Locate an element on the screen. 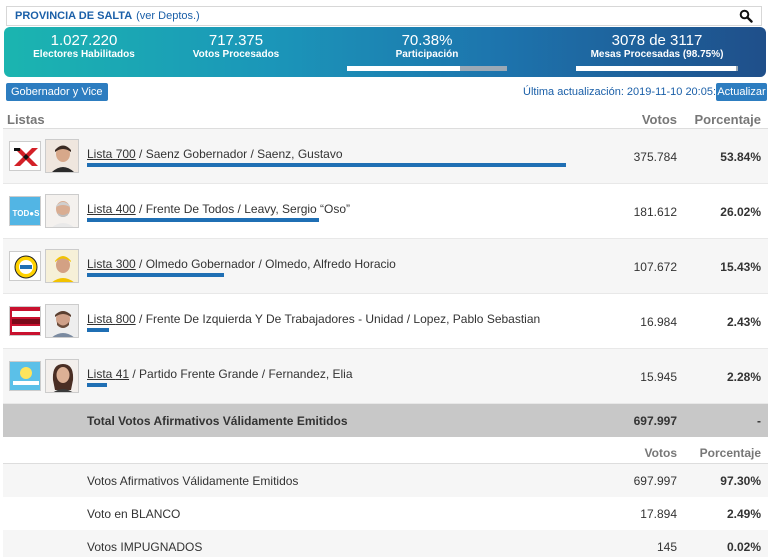 The image size is (768, 557). list-number: 41 is located at coordinates (122, 374).